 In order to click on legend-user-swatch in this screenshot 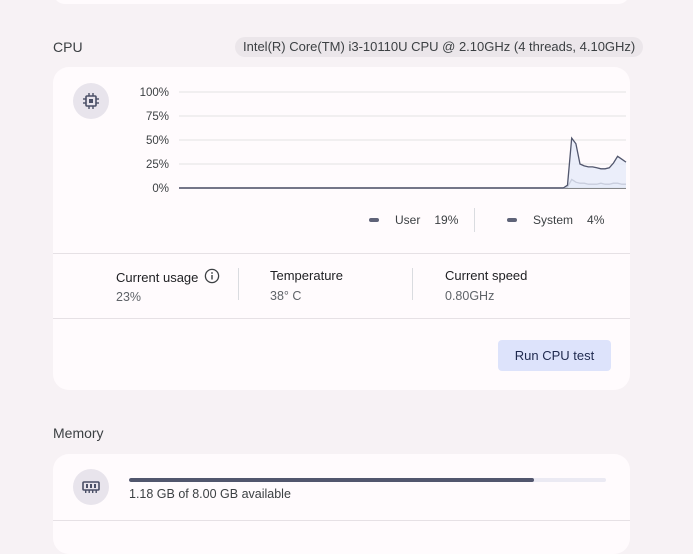, I will do `click(374, 220)`.